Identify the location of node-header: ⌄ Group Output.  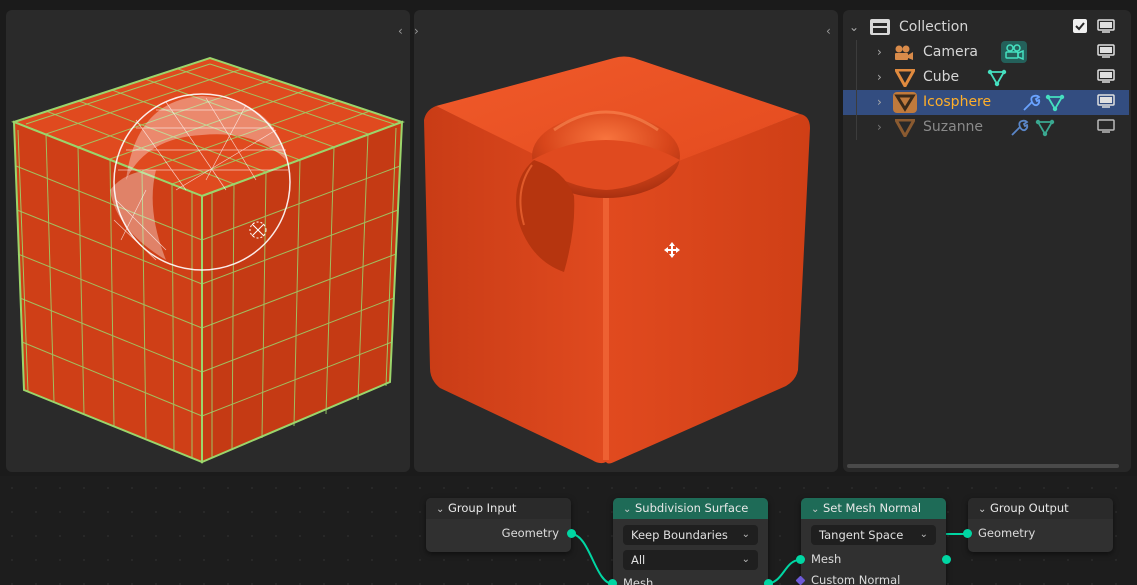
(1040, 508).